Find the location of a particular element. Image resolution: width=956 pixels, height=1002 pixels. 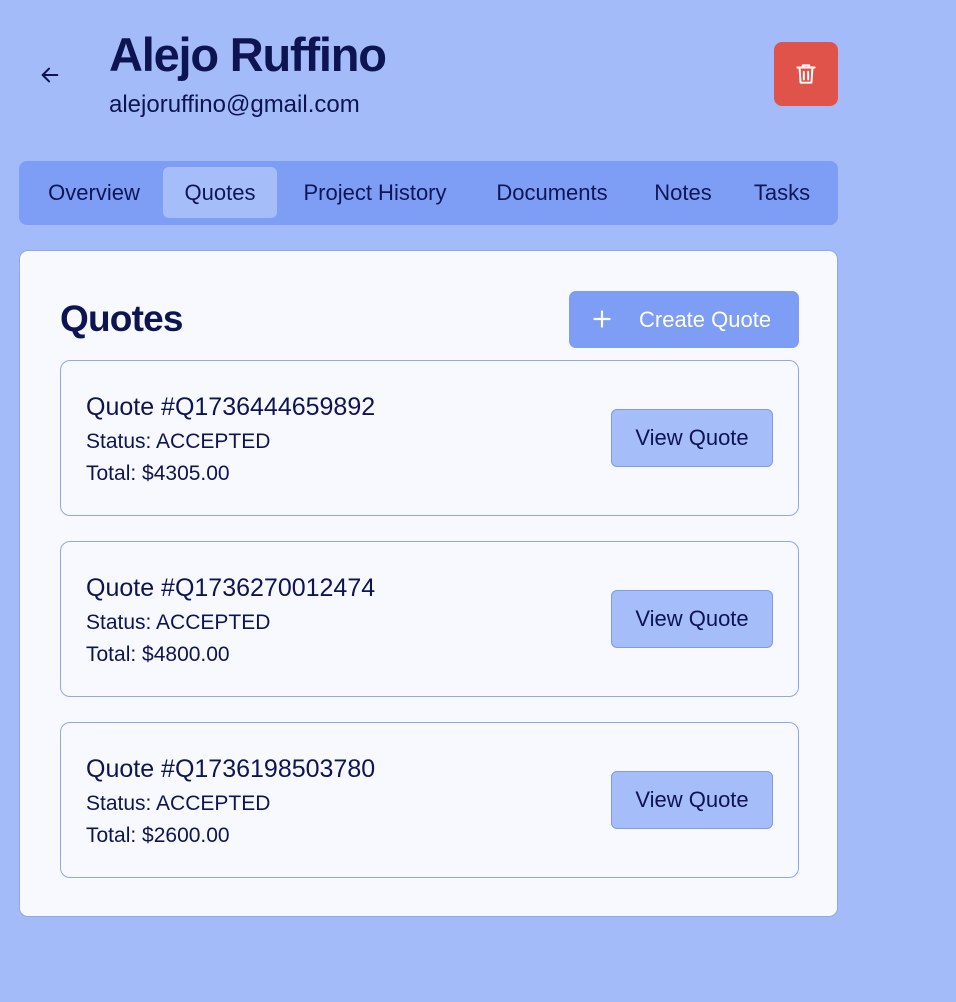

arrow-left-icon is located at coordinates (50, 75).